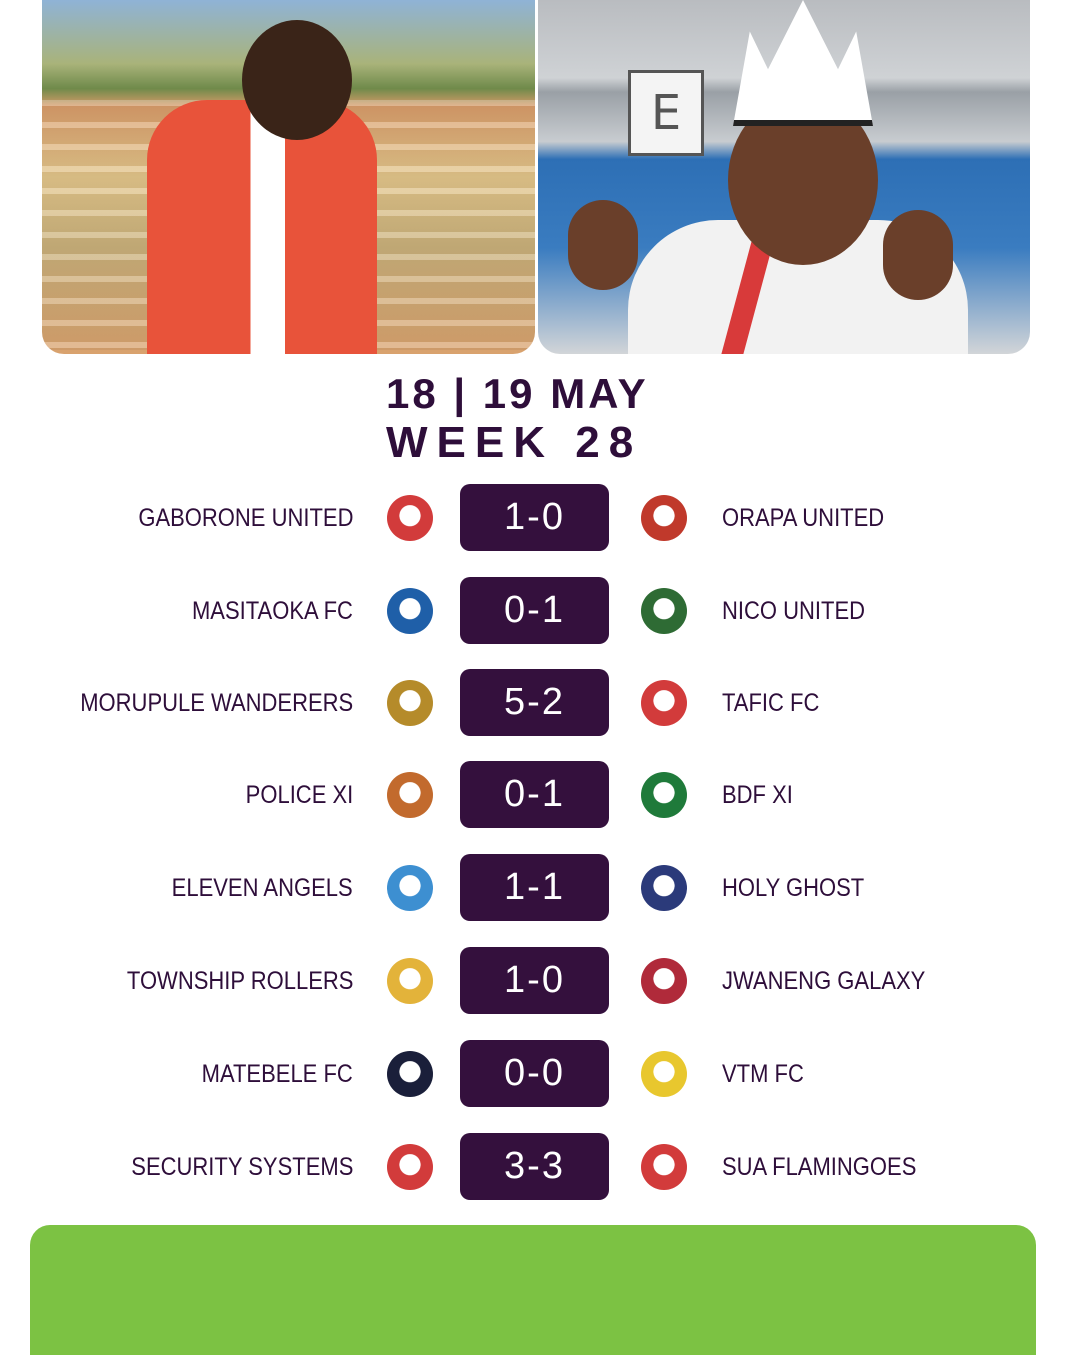  What do you see at coordinates (793, 611) in the screenshot?
I see `away-team-name: NICO UNITED` at bounding box center [793, 611].